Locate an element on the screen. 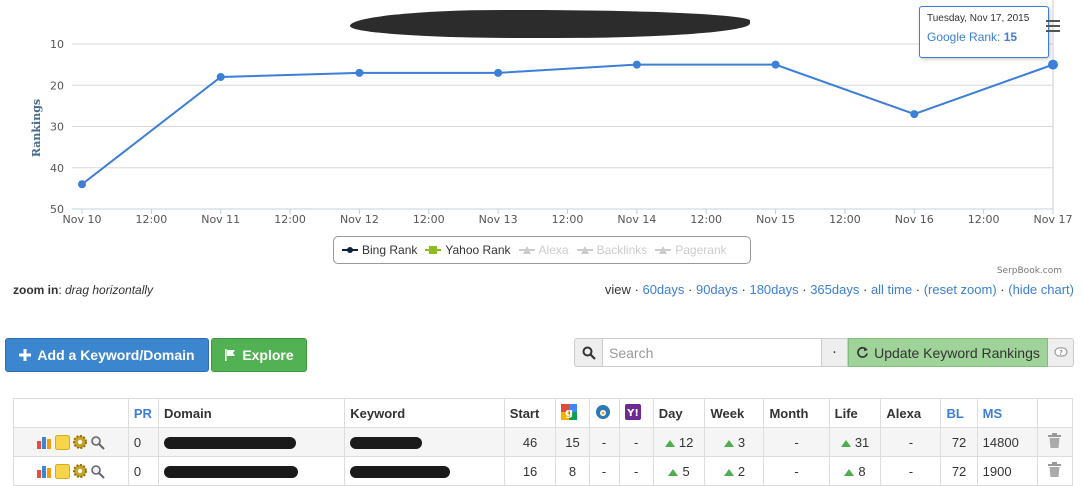  alexa-header: Alexa is located at coordinates (911, 413).